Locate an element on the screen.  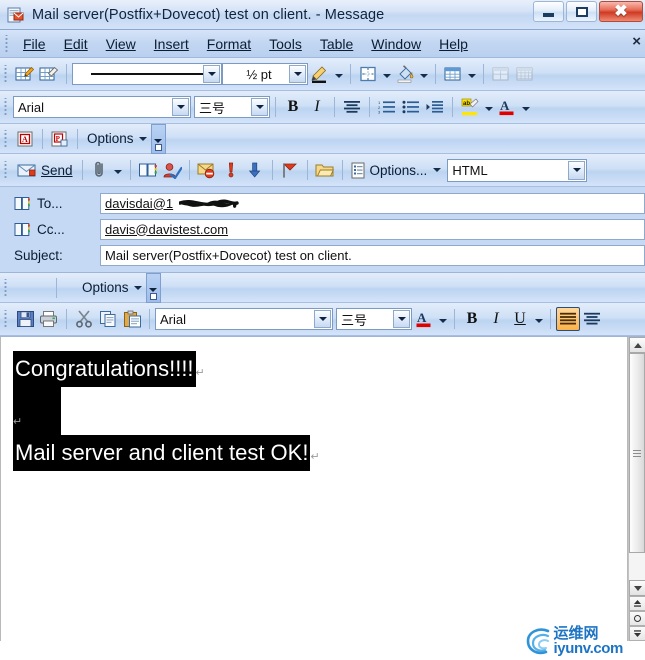
font-size-dropdown-arrow is located at coordinates (259, 107).